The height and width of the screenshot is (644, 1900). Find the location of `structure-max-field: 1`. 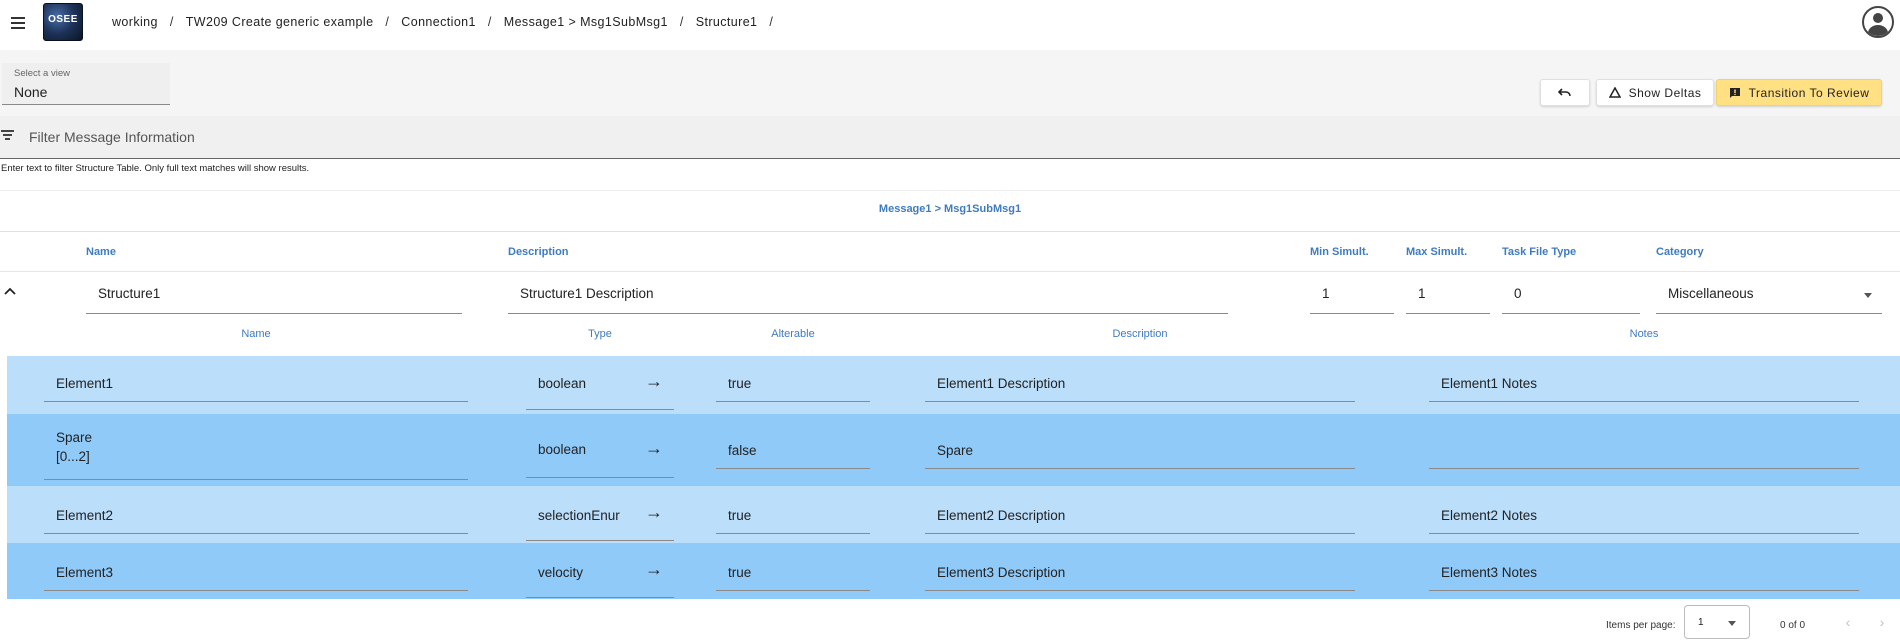

structure-max-field: 1 is located at coordinates (1448, 295).